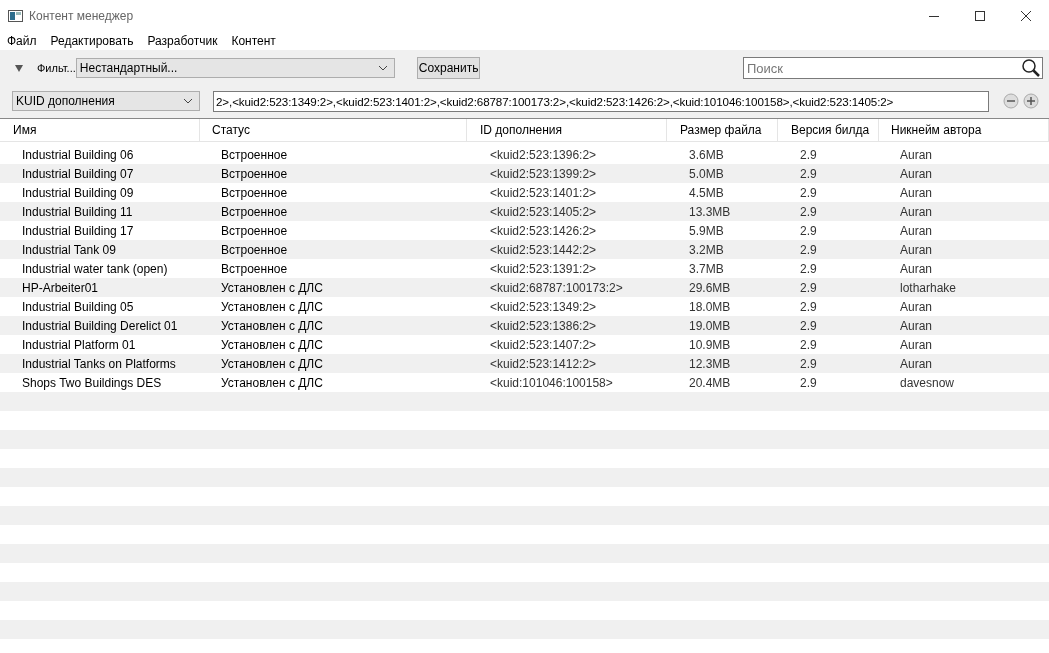 The width and height of the screenshot is (1049, 653). What do you see at coordinates (19, 68) in the screenshot?
I see `collapse-triangle-icon` at bounding box center [19, 68].